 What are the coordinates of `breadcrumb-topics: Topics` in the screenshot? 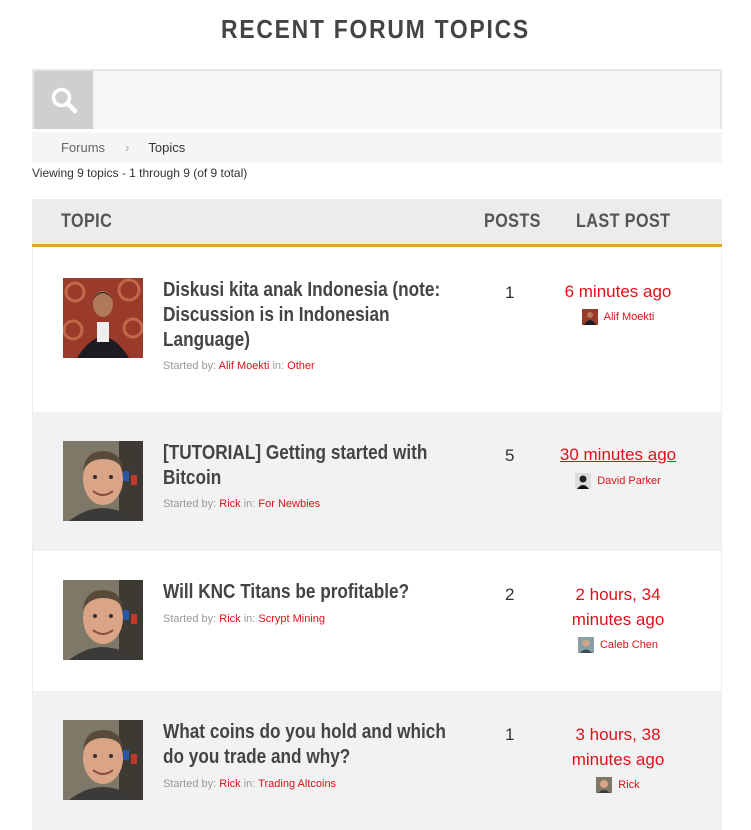 It's located at (167, 147).